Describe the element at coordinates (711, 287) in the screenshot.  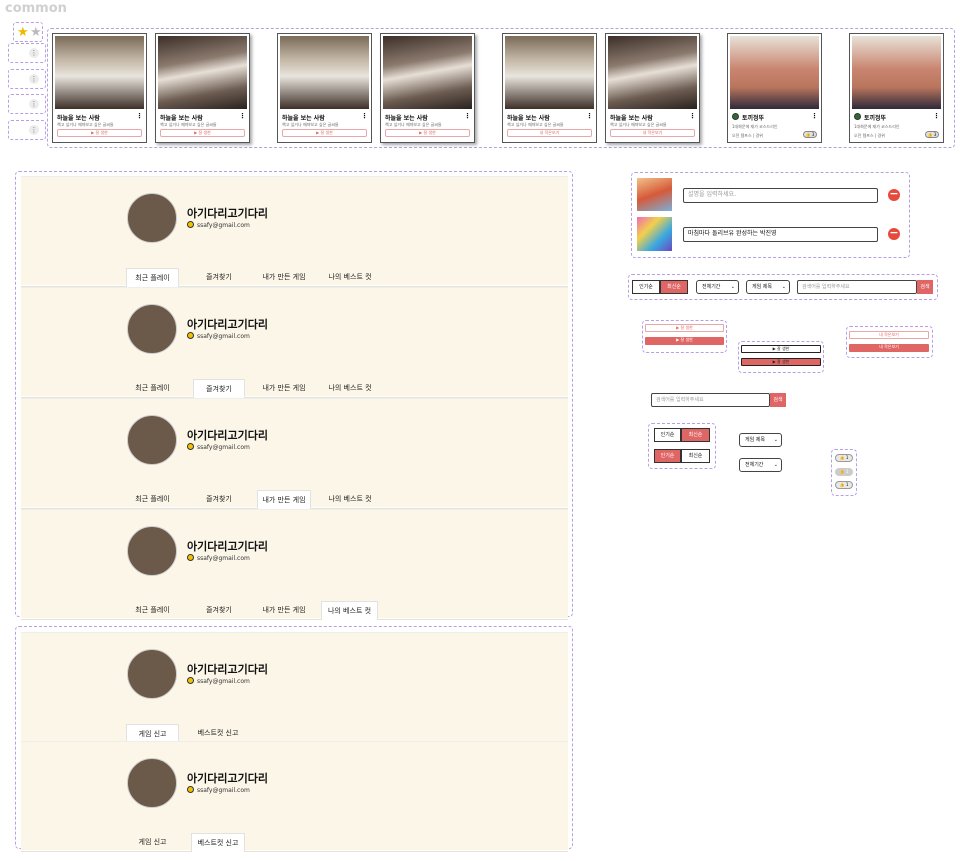
I see `period-label: 전체기간` at that location.